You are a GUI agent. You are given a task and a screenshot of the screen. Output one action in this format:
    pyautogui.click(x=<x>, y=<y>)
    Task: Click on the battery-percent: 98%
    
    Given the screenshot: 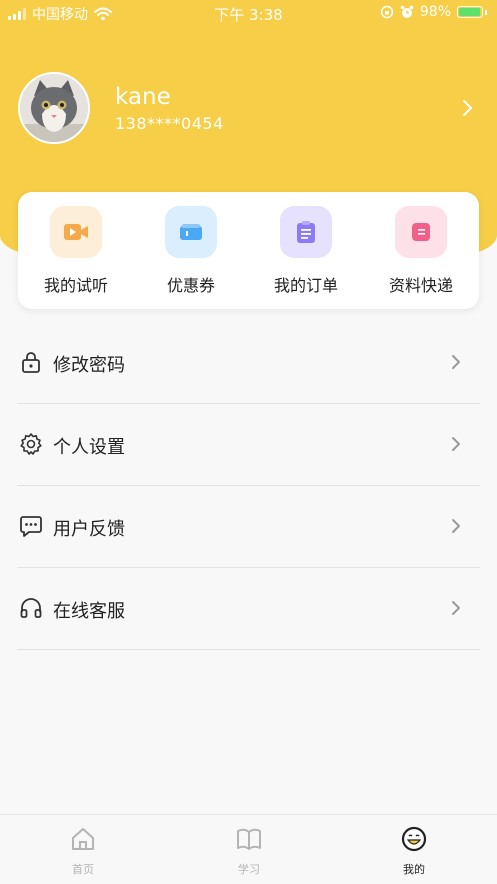 What is the action you would take?
    pyautogui.click(x=435, y=12)
    